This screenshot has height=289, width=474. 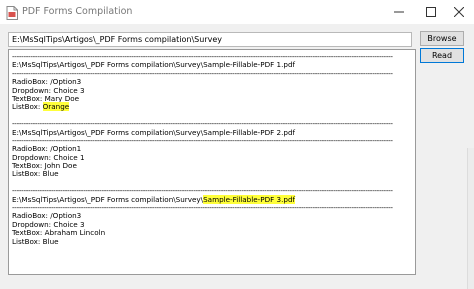 What do you see at coordinates (210, 39) in the screenshot?
I see `folder-path-input` at bounding box center [210, 39].